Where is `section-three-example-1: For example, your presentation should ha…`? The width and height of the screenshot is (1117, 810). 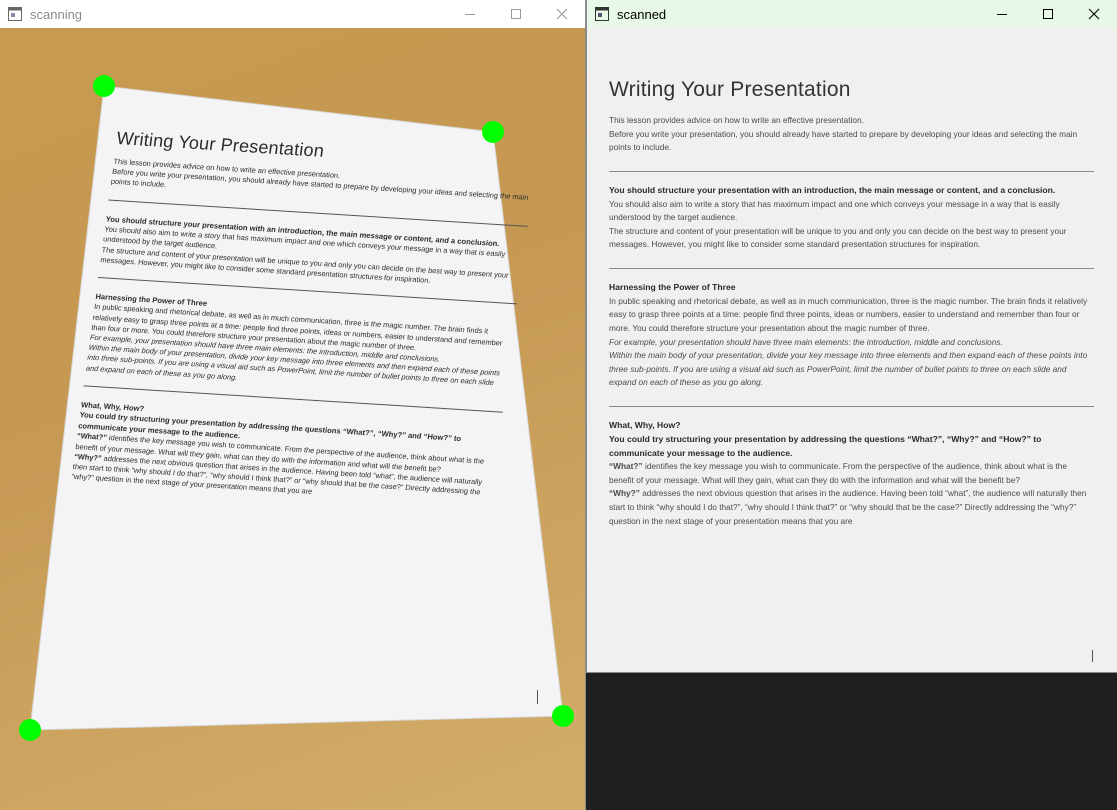 section-three-example-1: For example, your presentation should ha… is located at coordinates (806, 341).